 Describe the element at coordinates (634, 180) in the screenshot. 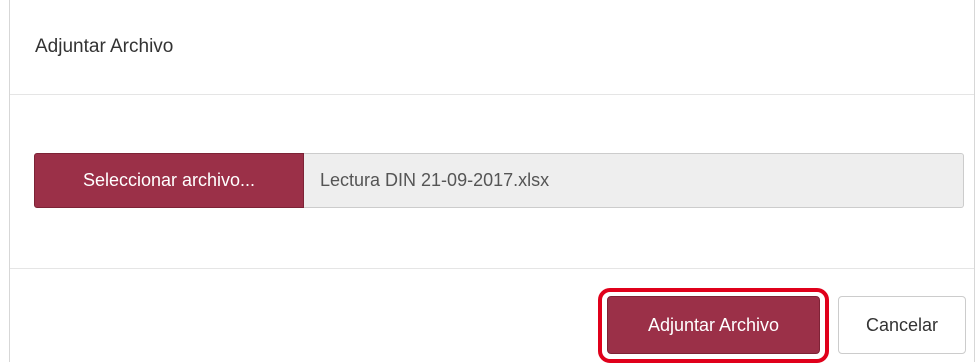

I see `selected-file-name: Lectura DIN 21-09-2017.xlsx` at that location.